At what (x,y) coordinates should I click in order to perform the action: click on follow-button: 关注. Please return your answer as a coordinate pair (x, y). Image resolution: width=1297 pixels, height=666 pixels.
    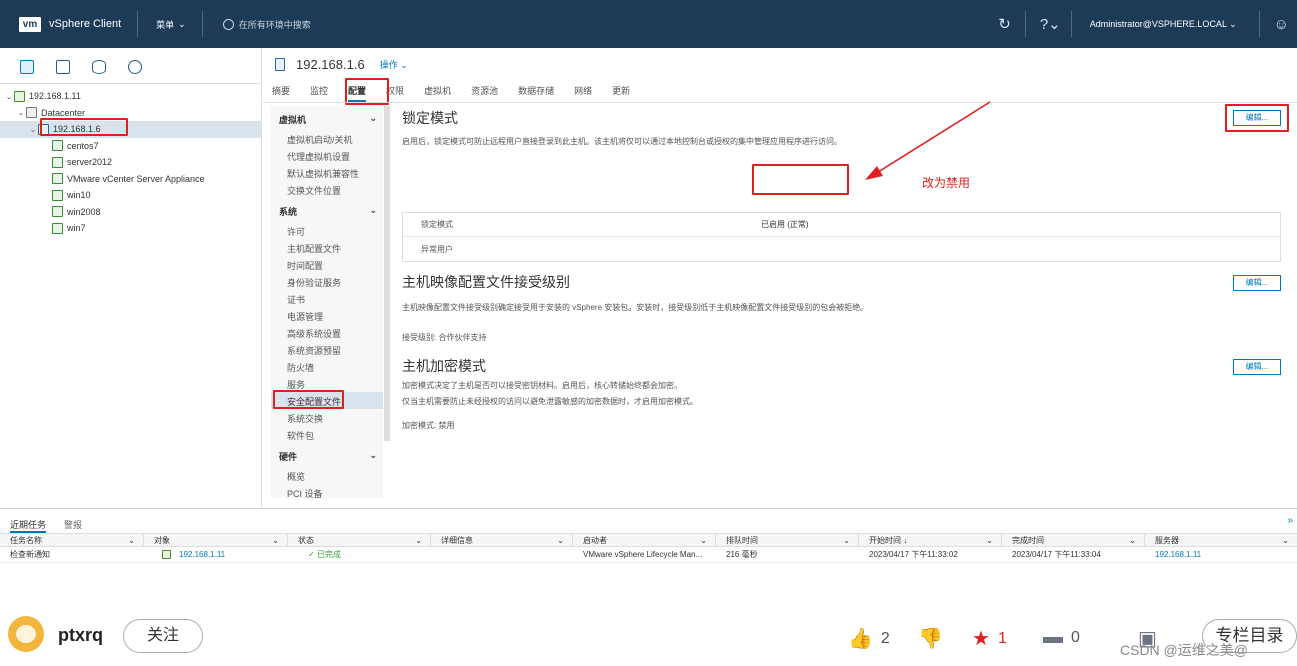
    Looking at the image, I should click on (163, 636).